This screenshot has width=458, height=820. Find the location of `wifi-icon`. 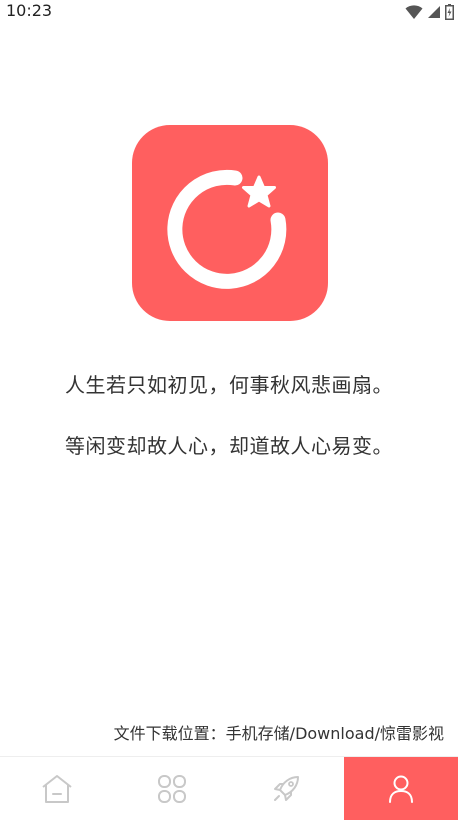

wifi-icon is located at coordinates (414, 12).